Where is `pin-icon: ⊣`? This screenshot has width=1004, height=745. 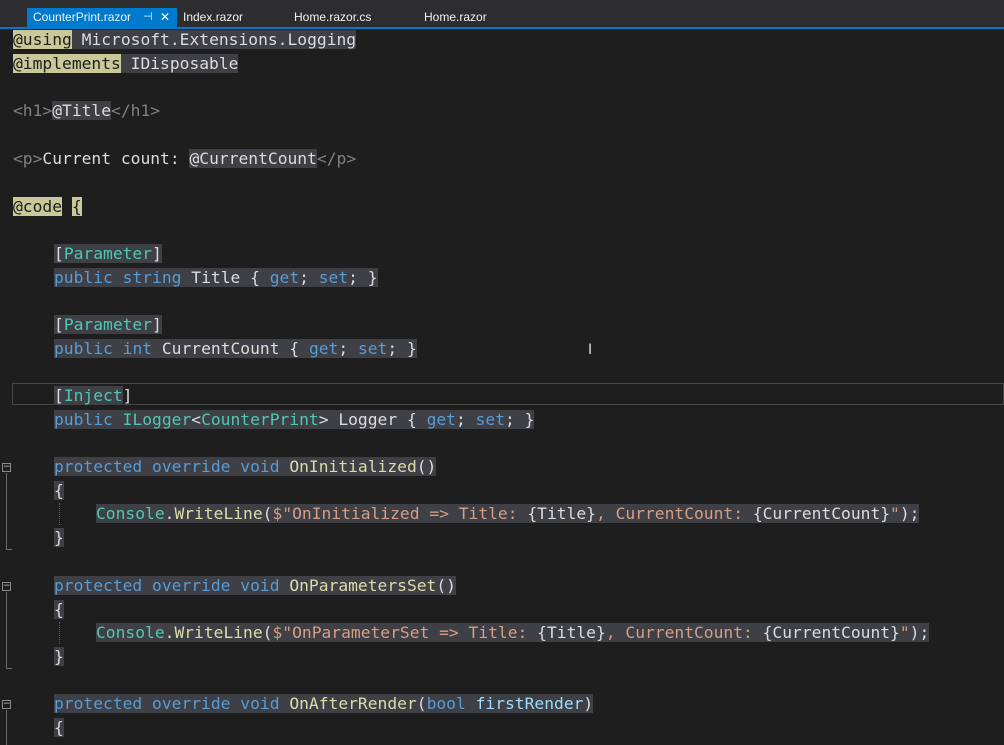
pin-icon: ⊣ is located at coordinates (148, 17).